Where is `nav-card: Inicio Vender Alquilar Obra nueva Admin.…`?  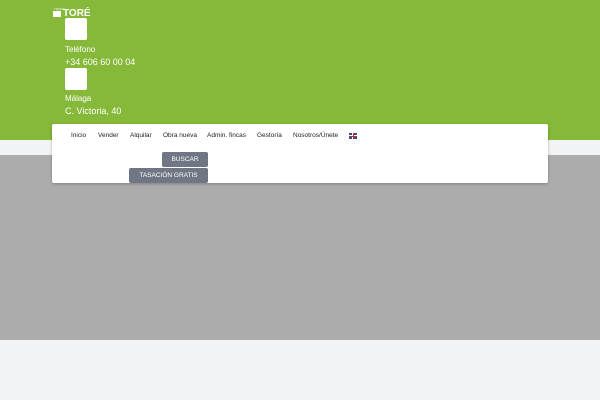
nav-card: Inicio Vender Alquilar Obra nueva Admin.… is located at coordinates (300, 153).